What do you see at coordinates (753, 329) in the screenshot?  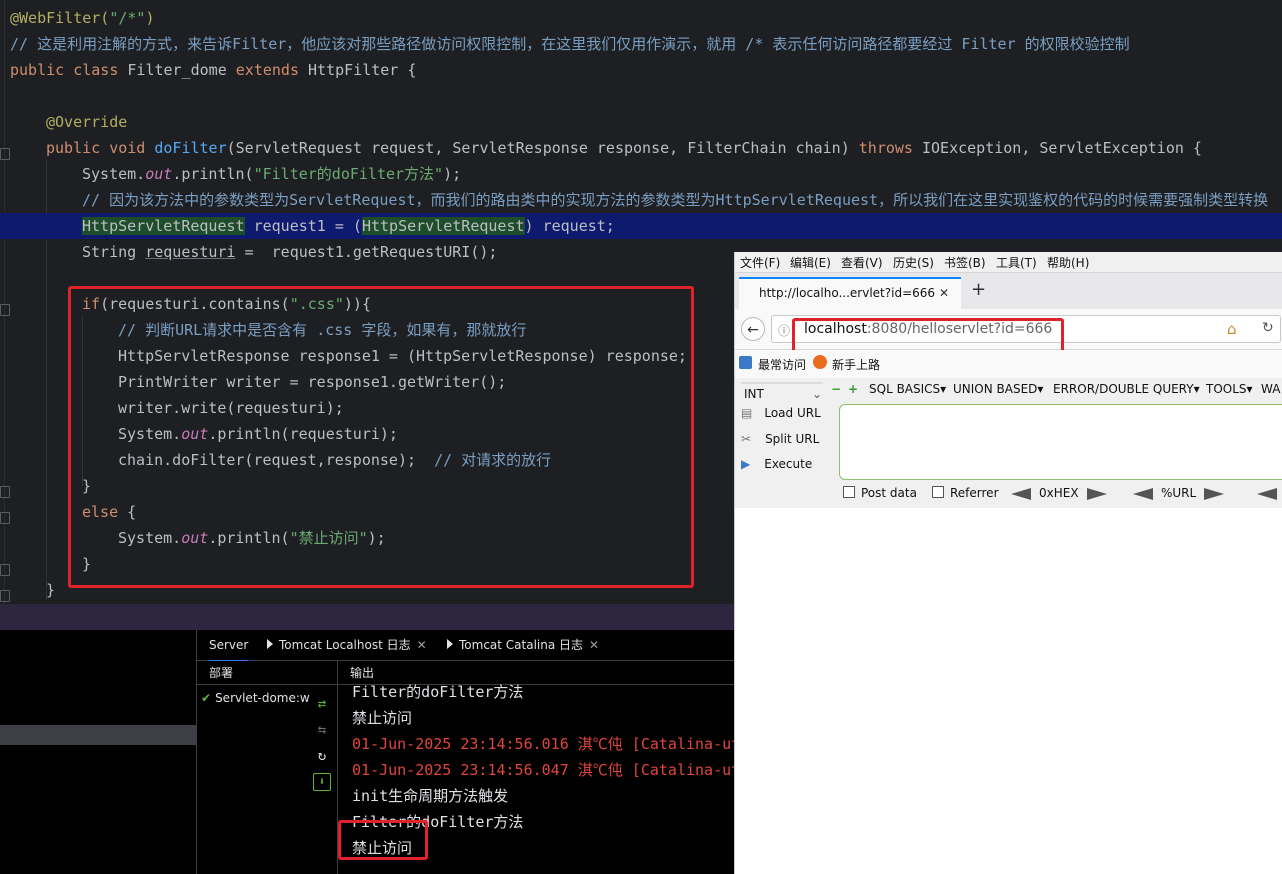 I see `back-icon: ←` at bounding box center [753, 329].